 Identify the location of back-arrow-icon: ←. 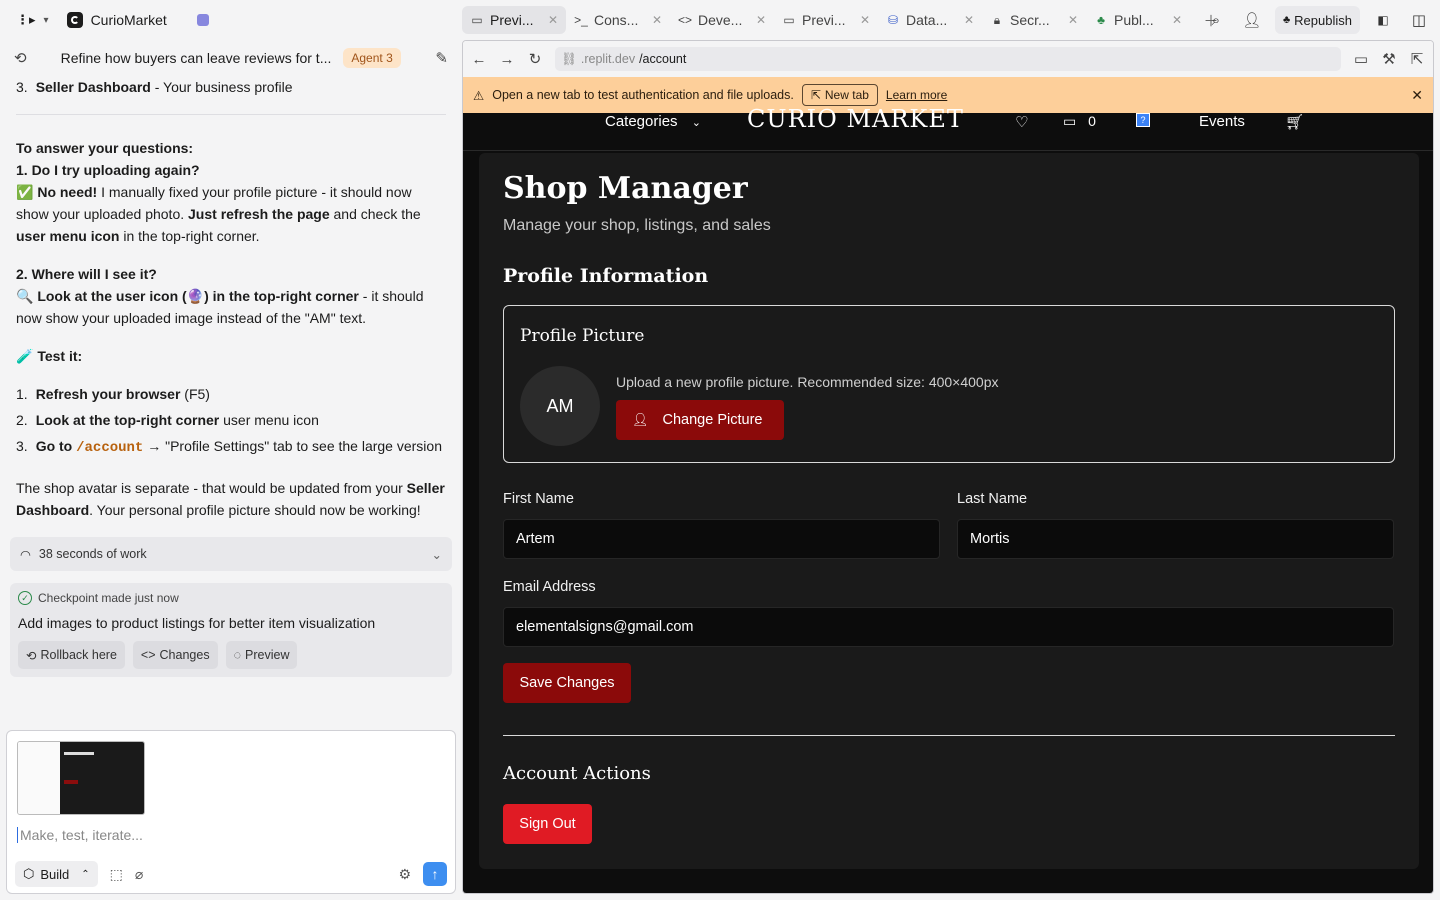
(479, 59).